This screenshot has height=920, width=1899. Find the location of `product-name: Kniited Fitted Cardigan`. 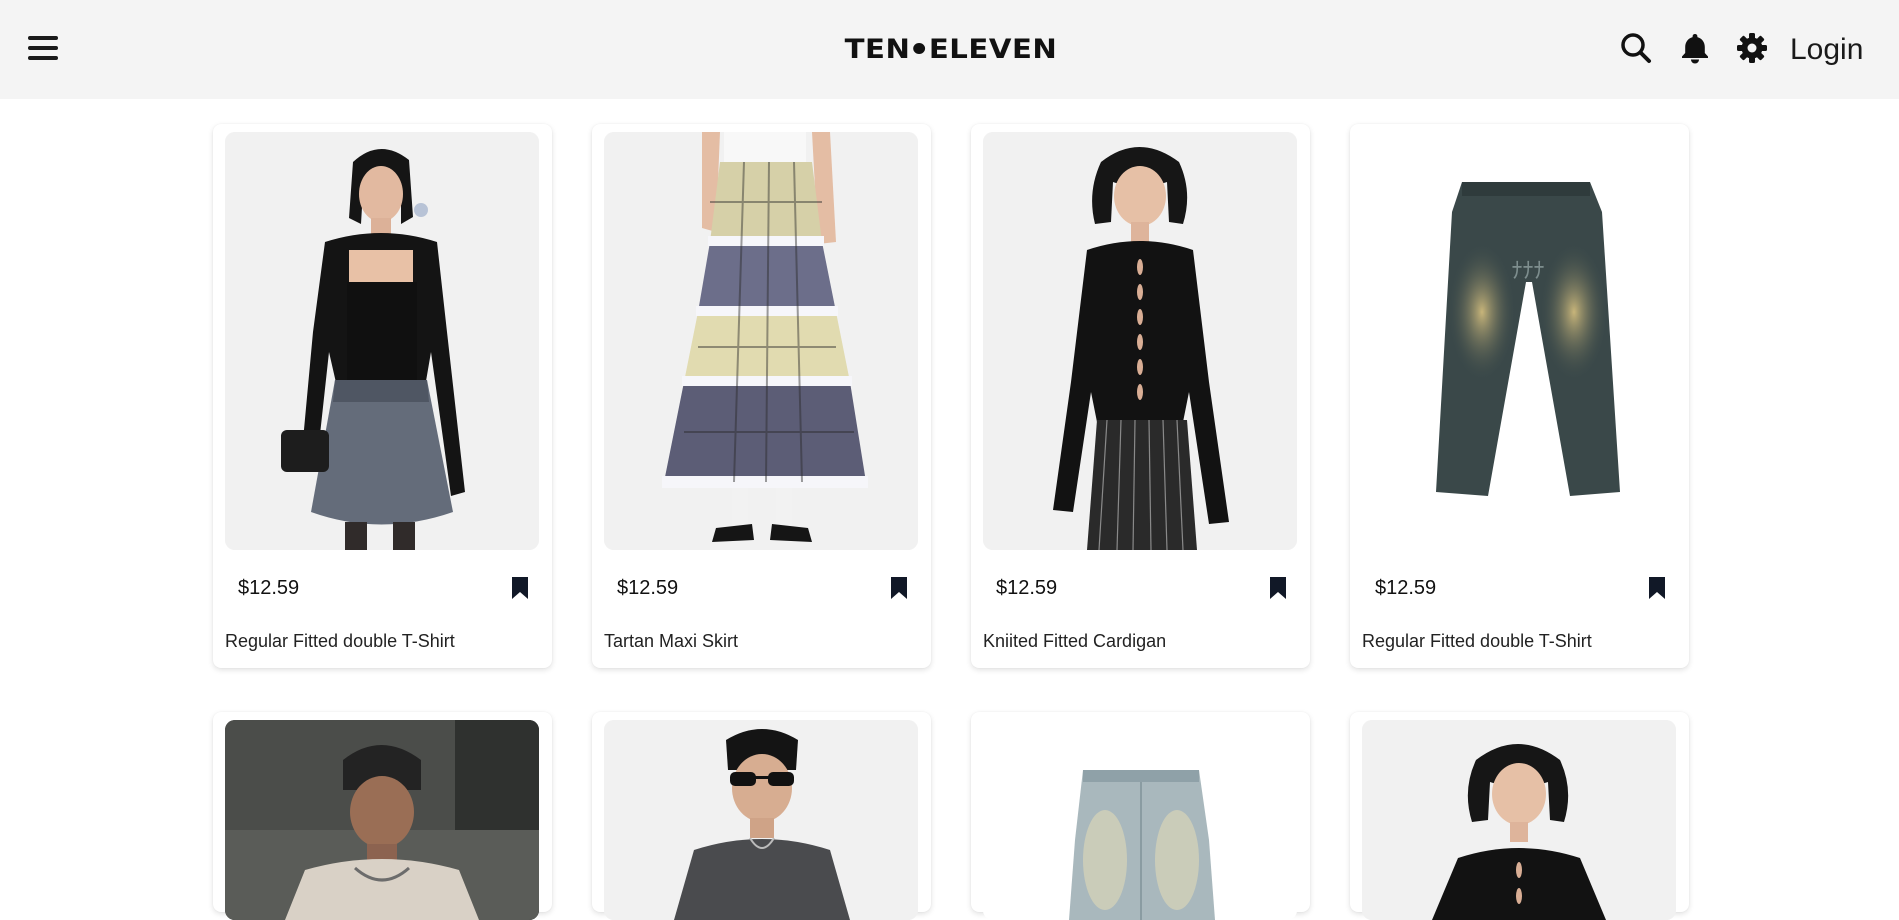

product-name: Kniited Fitted Cardigan is located at coordinates (1074, 641).